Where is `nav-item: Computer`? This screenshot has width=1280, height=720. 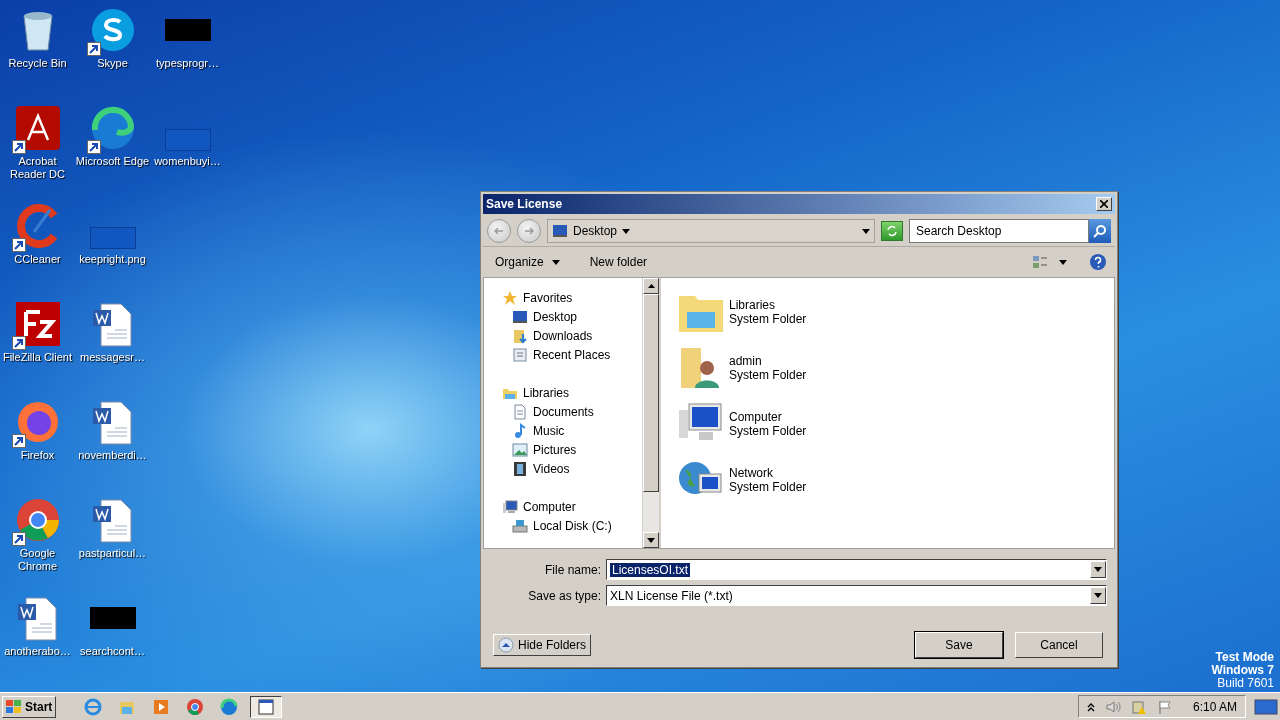 nav-item: Computer is located at coordinates (572, 506).